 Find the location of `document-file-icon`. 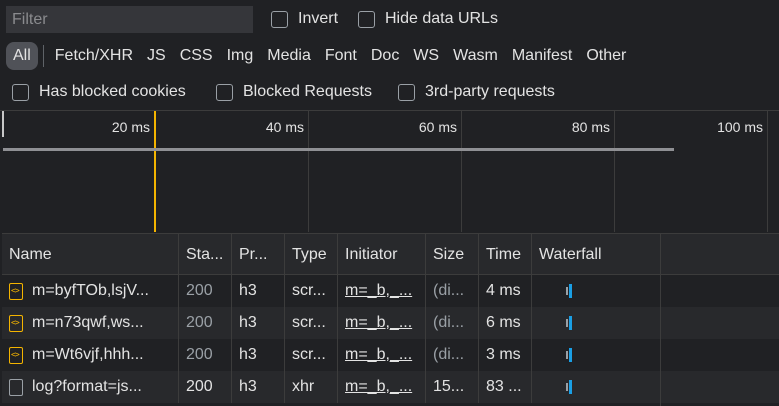

document-file-icon is located at coordinates (16, 387).